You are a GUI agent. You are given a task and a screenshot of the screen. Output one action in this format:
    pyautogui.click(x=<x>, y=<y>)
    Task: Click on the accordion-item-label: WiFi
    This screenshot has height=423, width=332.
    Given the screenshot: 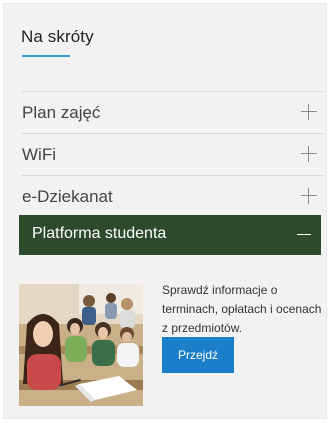 What is the action you would take?
    pyautogui.click(x=39, y=154)
    